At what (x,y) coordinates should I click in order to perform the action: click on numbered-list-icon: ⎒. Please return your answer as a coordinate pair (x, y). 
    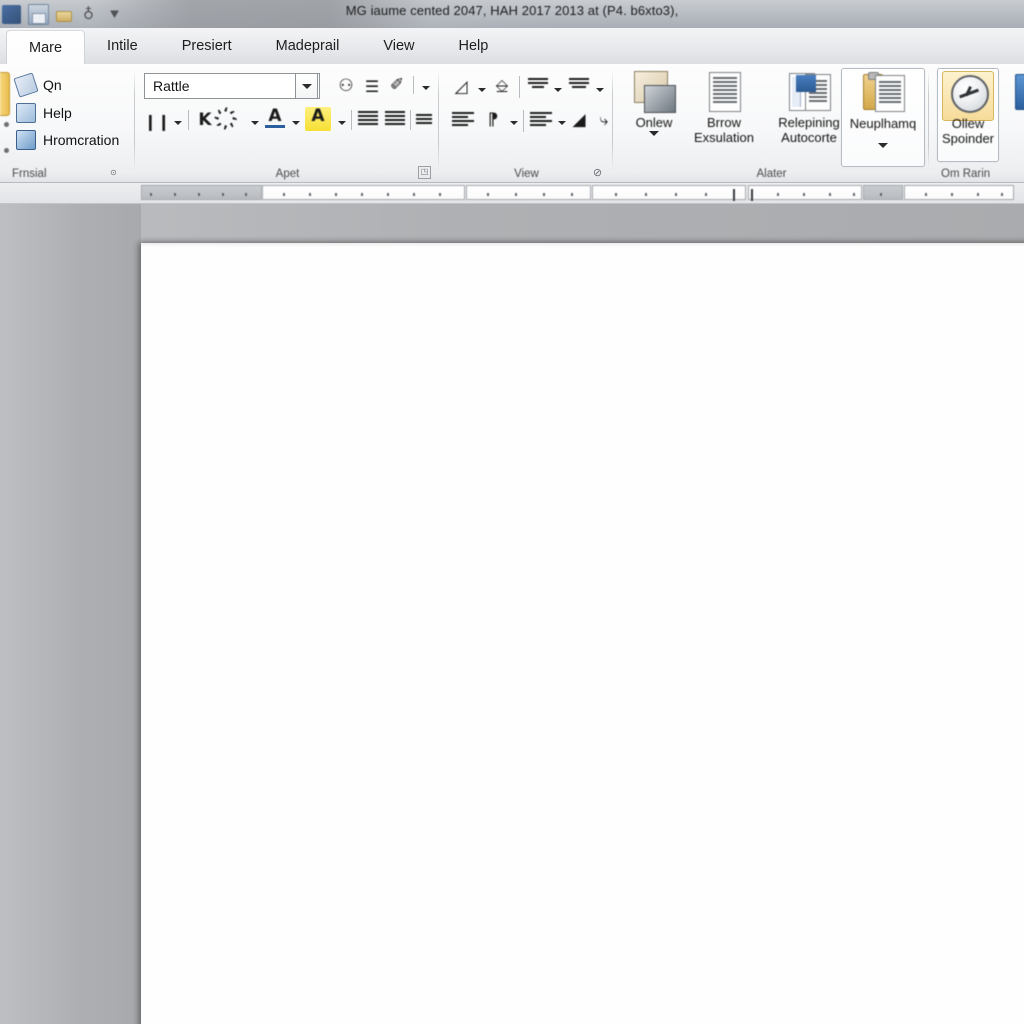
    Looking at the image, I should click on (502, 87).